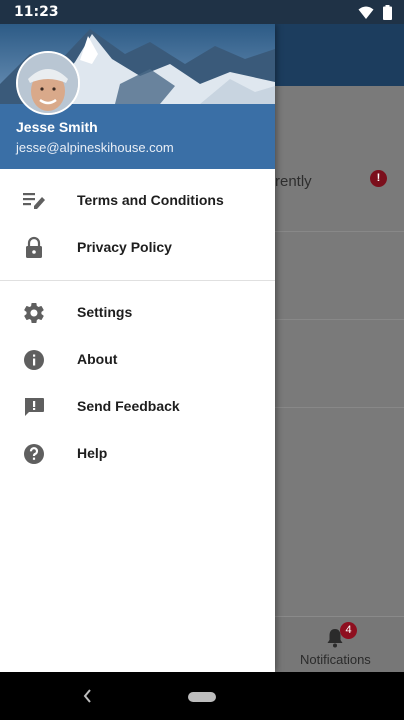  What do you see at coordinates (57, 127) in the screenshot?
I see `user-name: Jesse Smith` at bounding box center [57, 127].